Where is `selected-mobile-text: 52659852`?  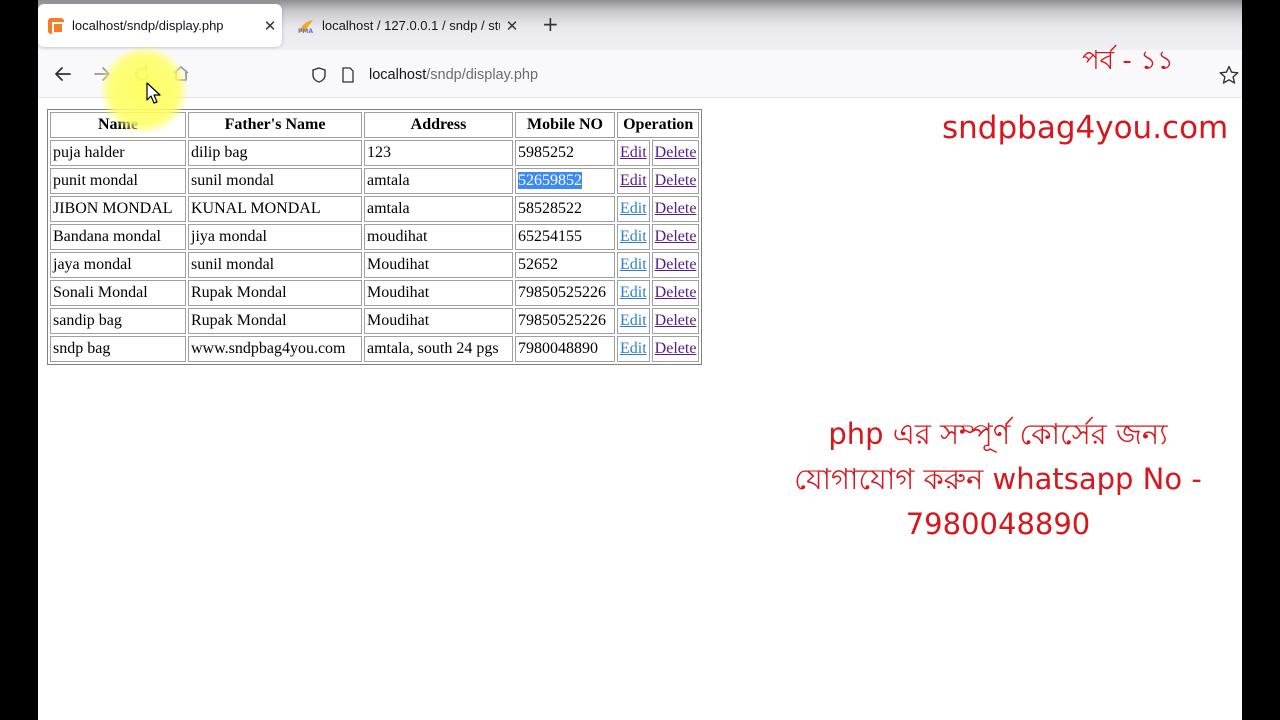
selected-mobile-text: 52659852 is located at coordinates (550, 180).